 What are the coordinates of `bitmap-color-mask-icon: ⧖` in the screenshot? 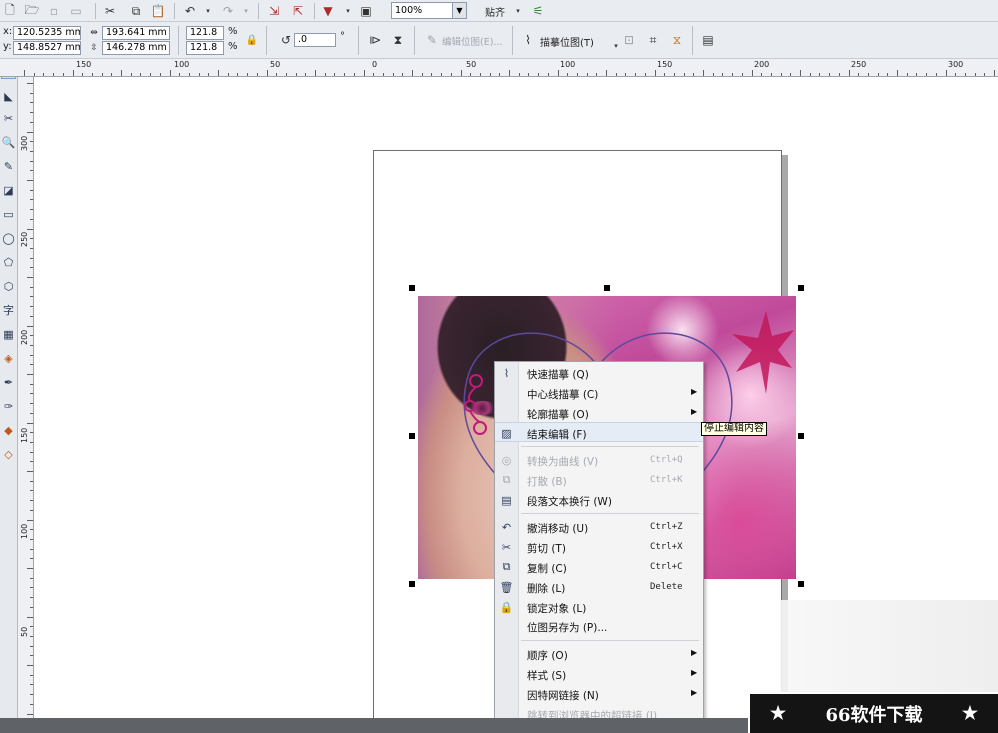 It's located at (677, 40).